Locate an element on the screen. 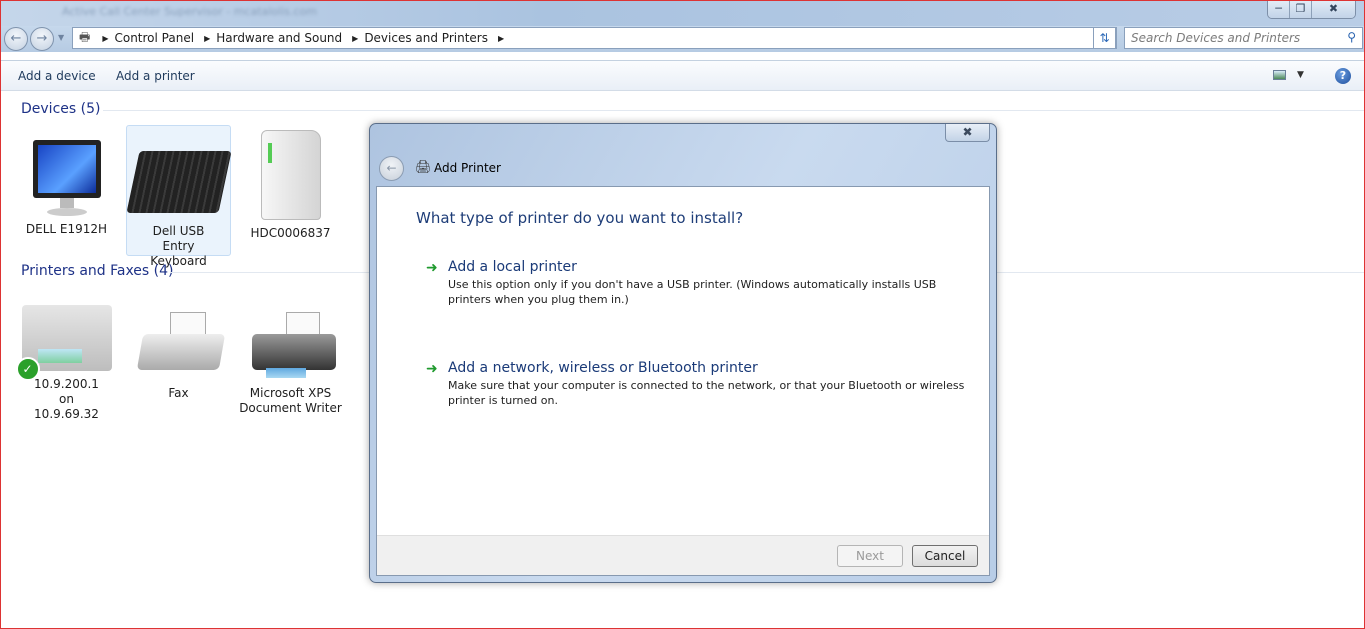 The height and width of the screenshot is (629, 1365). printer-xps: Microsoft XPS Document Writer is located at coordinates (290, 364).